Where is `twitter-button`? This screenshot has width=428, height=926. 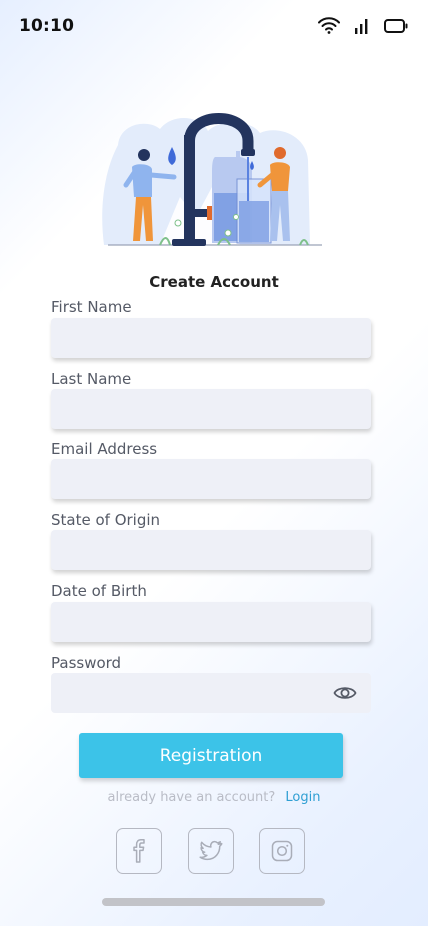 twitter-button is located at coordinates (211, 851).